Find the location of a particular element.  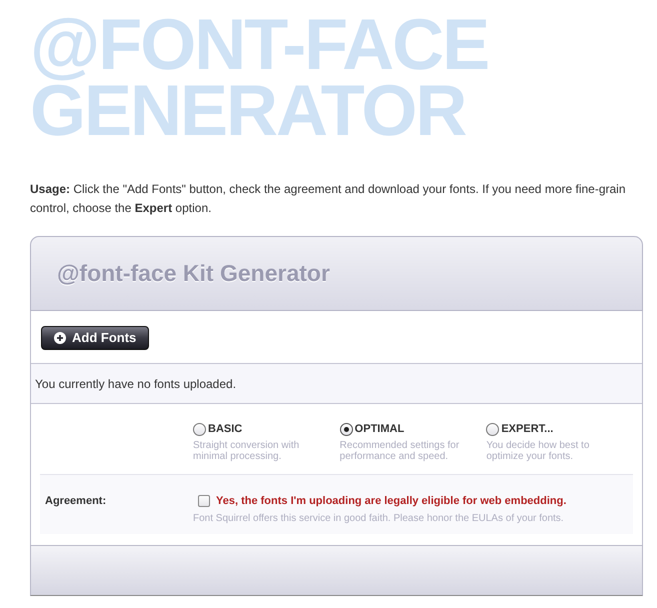

usage-text: Usage: Click the "Add Fonts" button, check the agreement and download your fonts. If you need more fine-grain control, choose the Expert option. is located at coordinates (328, 199).